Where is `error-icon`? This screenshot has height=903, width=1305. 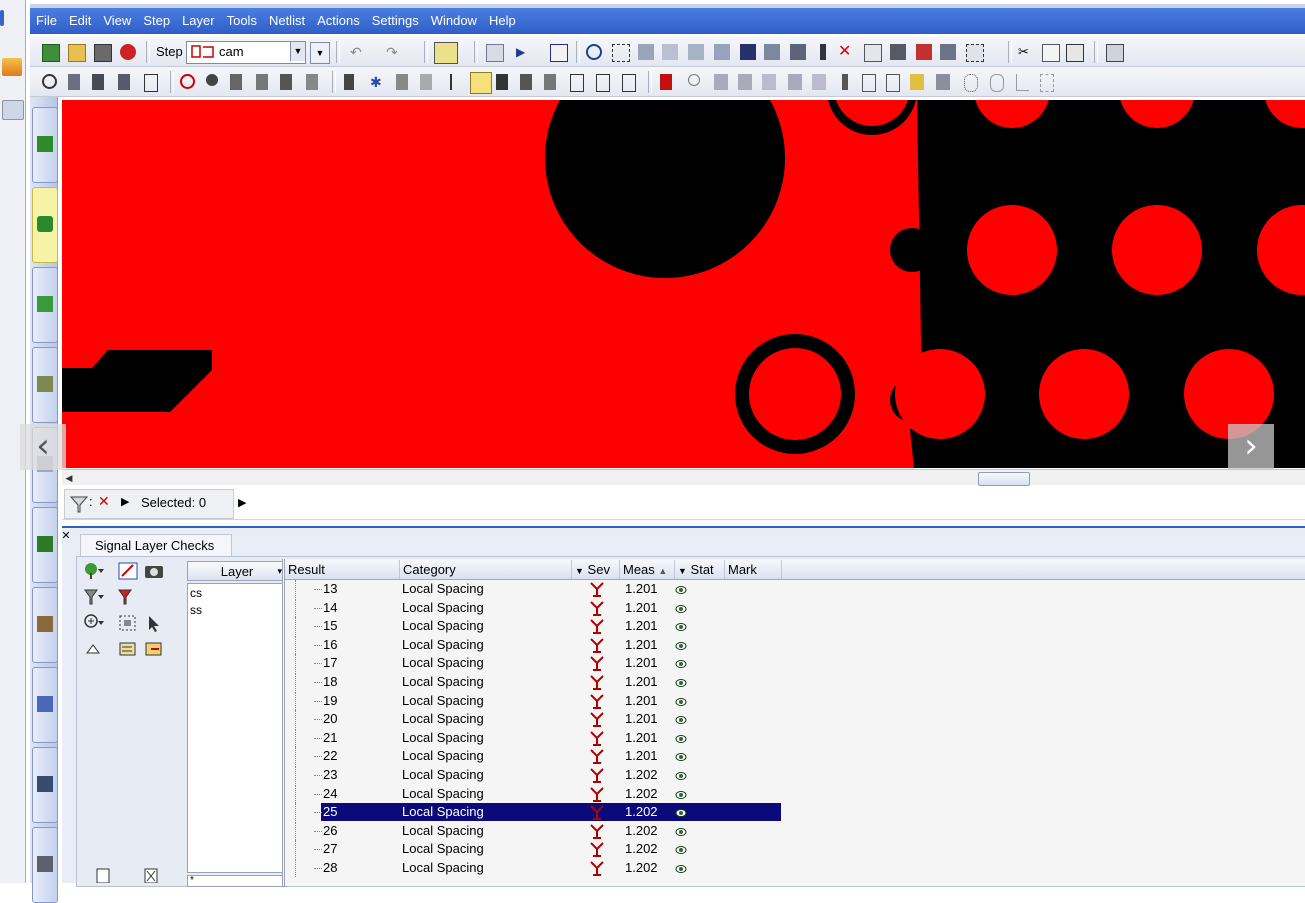 error-icon is located at coordinates (924, 52).